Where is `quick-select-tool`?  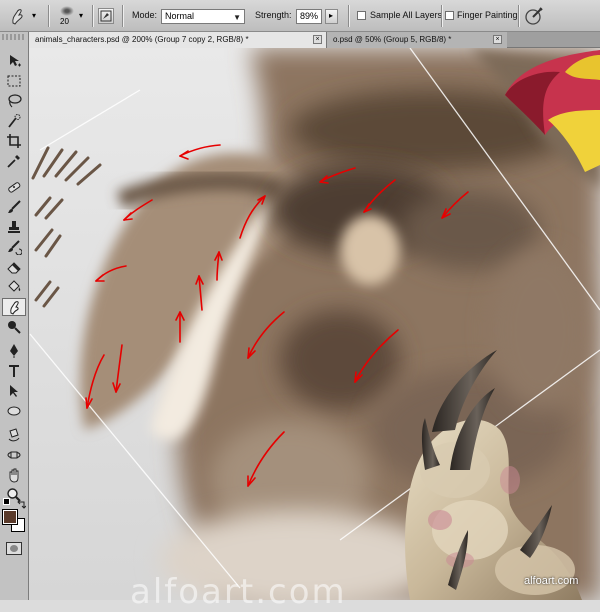 quick-select-tool is located at coordinates (14, 121).